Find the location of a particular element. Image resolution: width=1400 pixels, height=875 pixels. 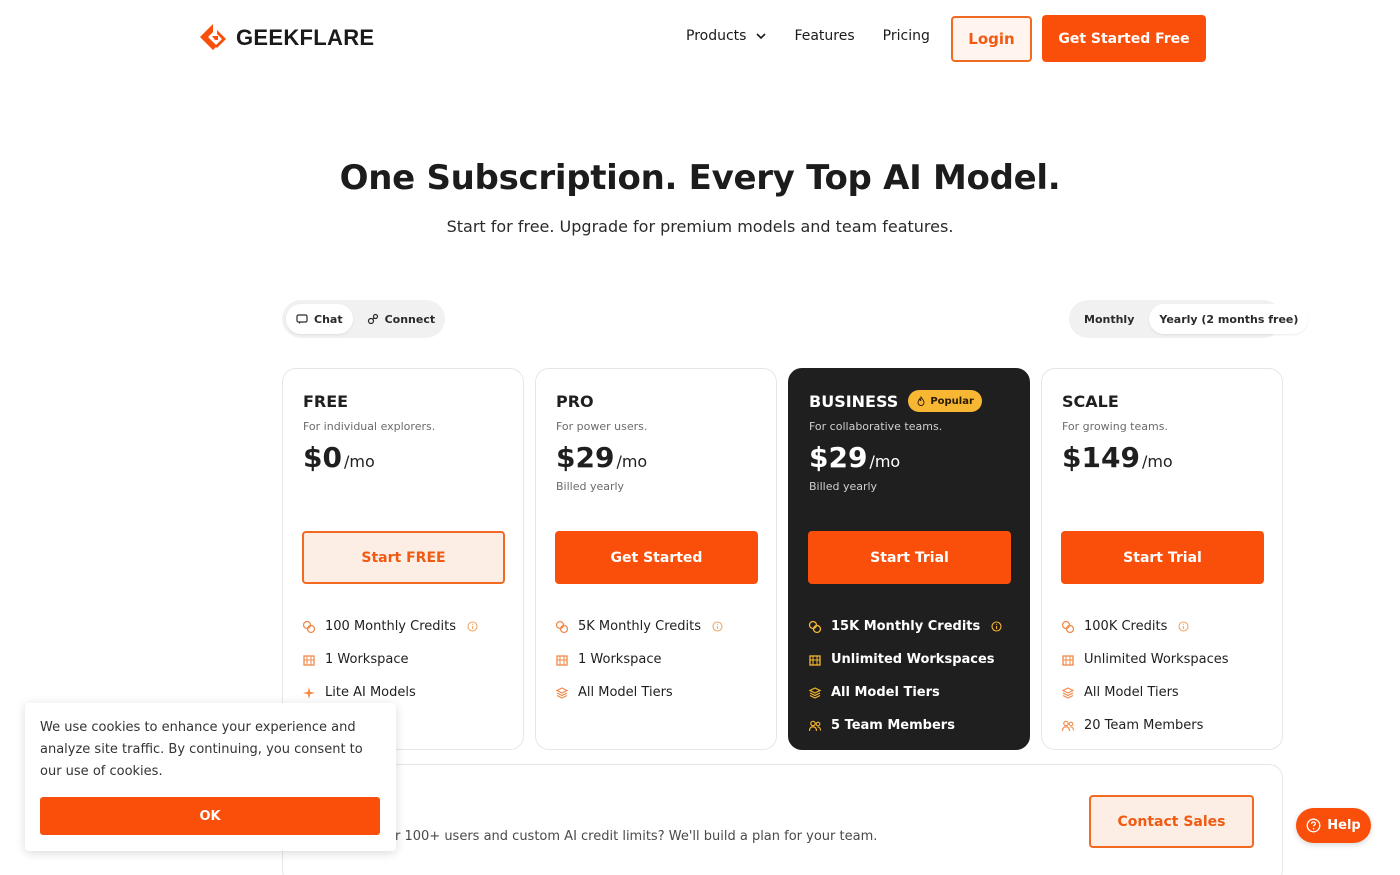

plan-description: For growing teams. is located at coordinates (1115, 426).